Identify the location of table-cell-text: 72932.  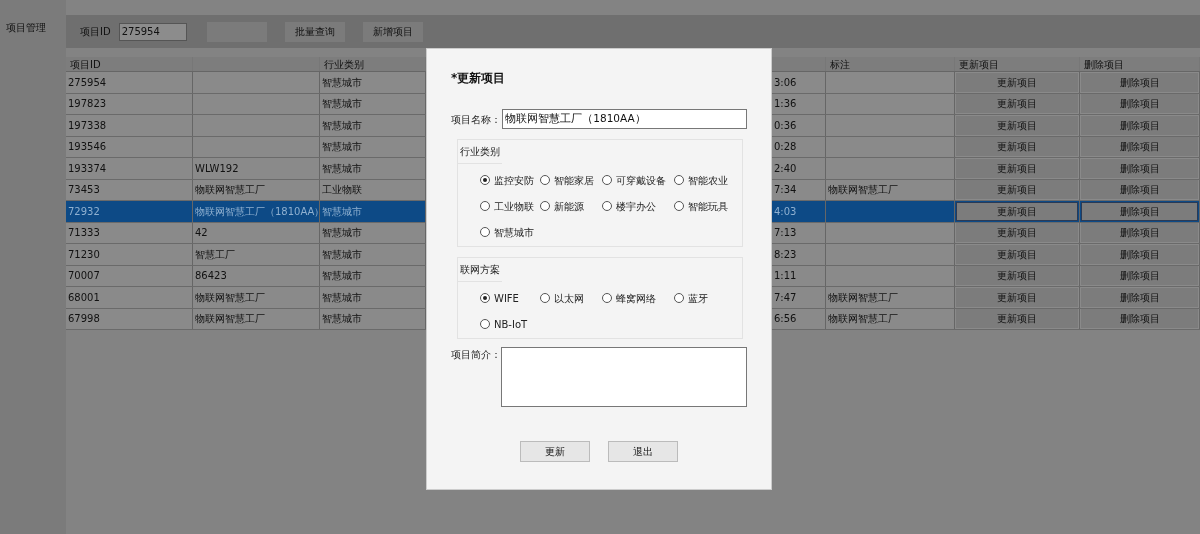
(84, 211).